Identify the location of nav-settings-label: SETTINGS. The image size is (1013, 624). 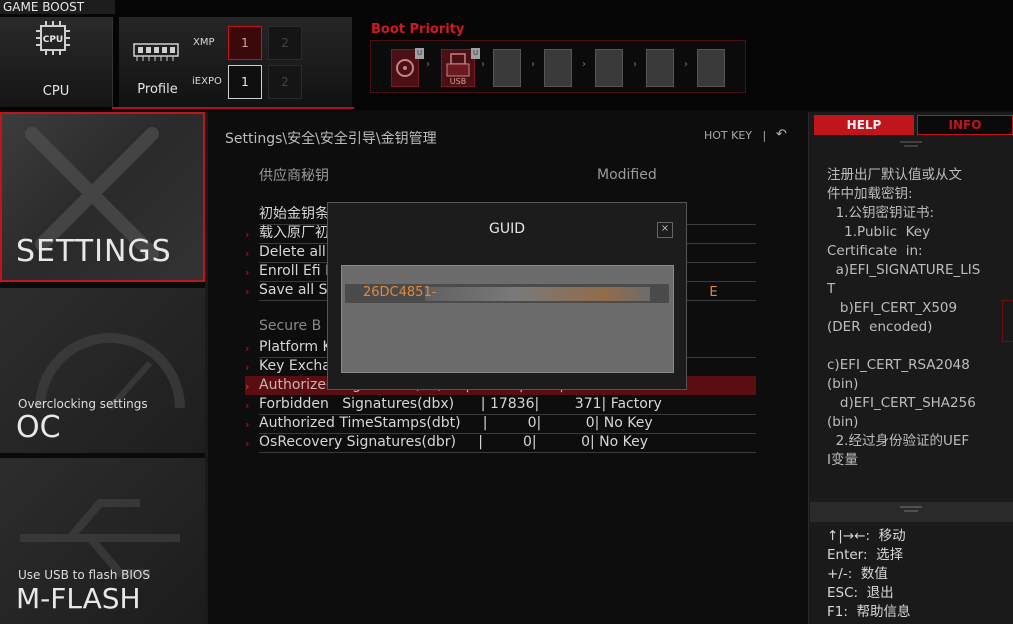
(94, 251).